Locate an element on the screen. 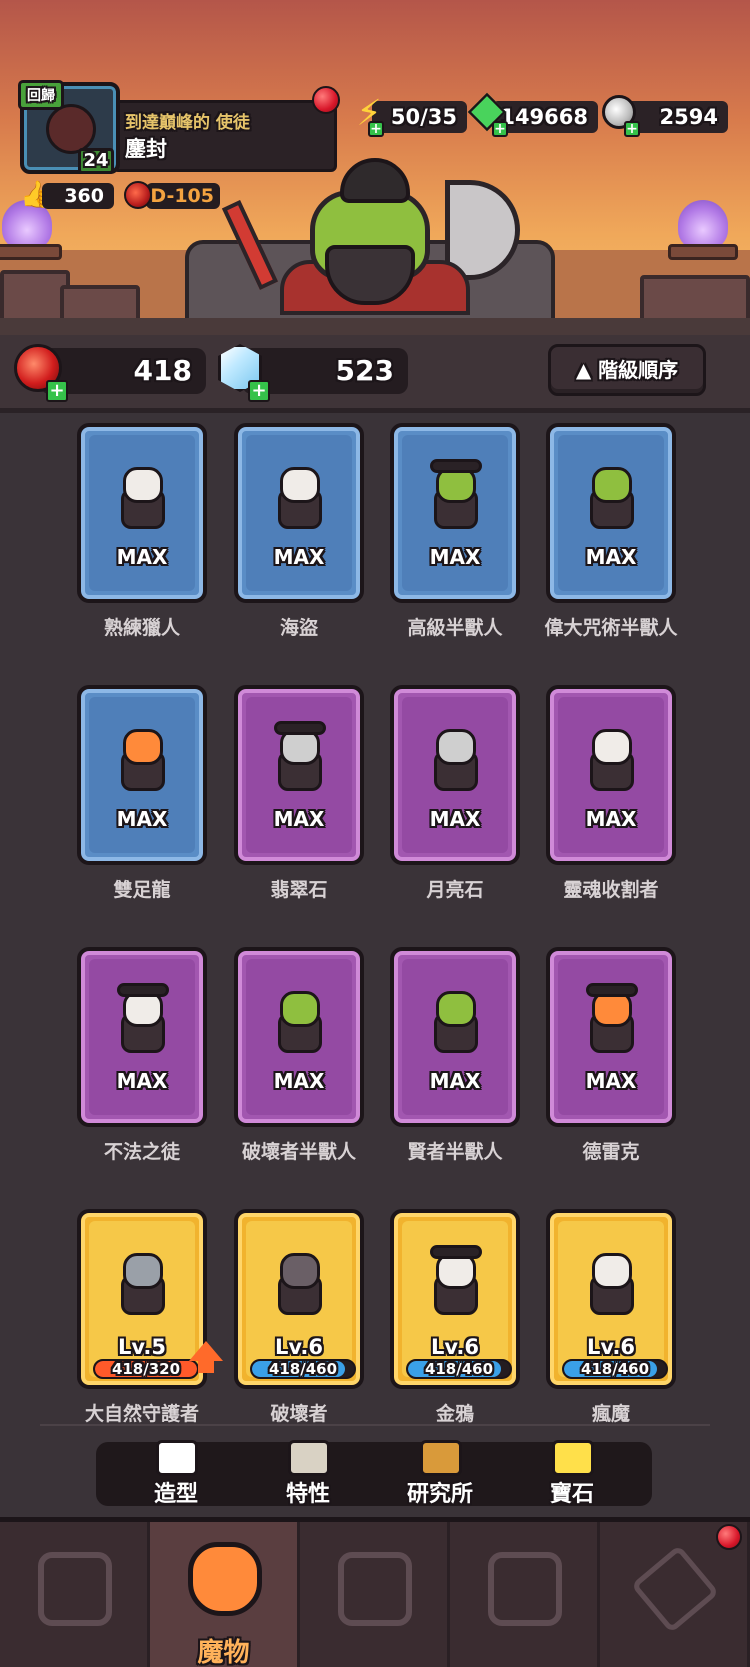 The image size is (750, 1667). monster-name: 破壞者半獸人 is located at coordinates (298, 1152).